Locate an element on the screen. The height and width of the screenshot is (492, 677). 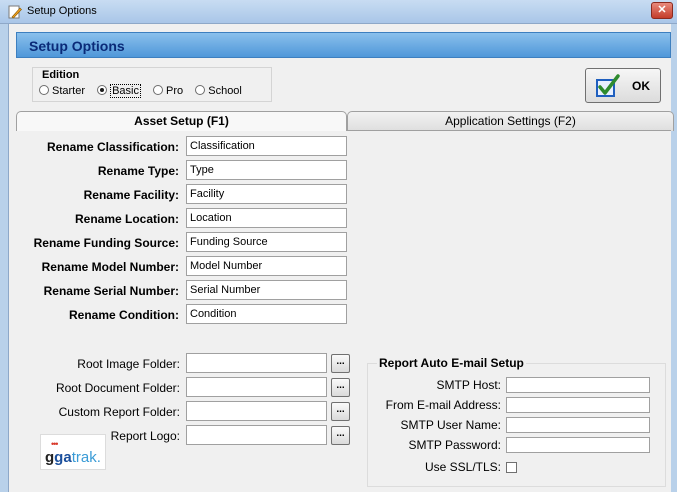
edition-legend: Edition is located at coordinates (61, 75).